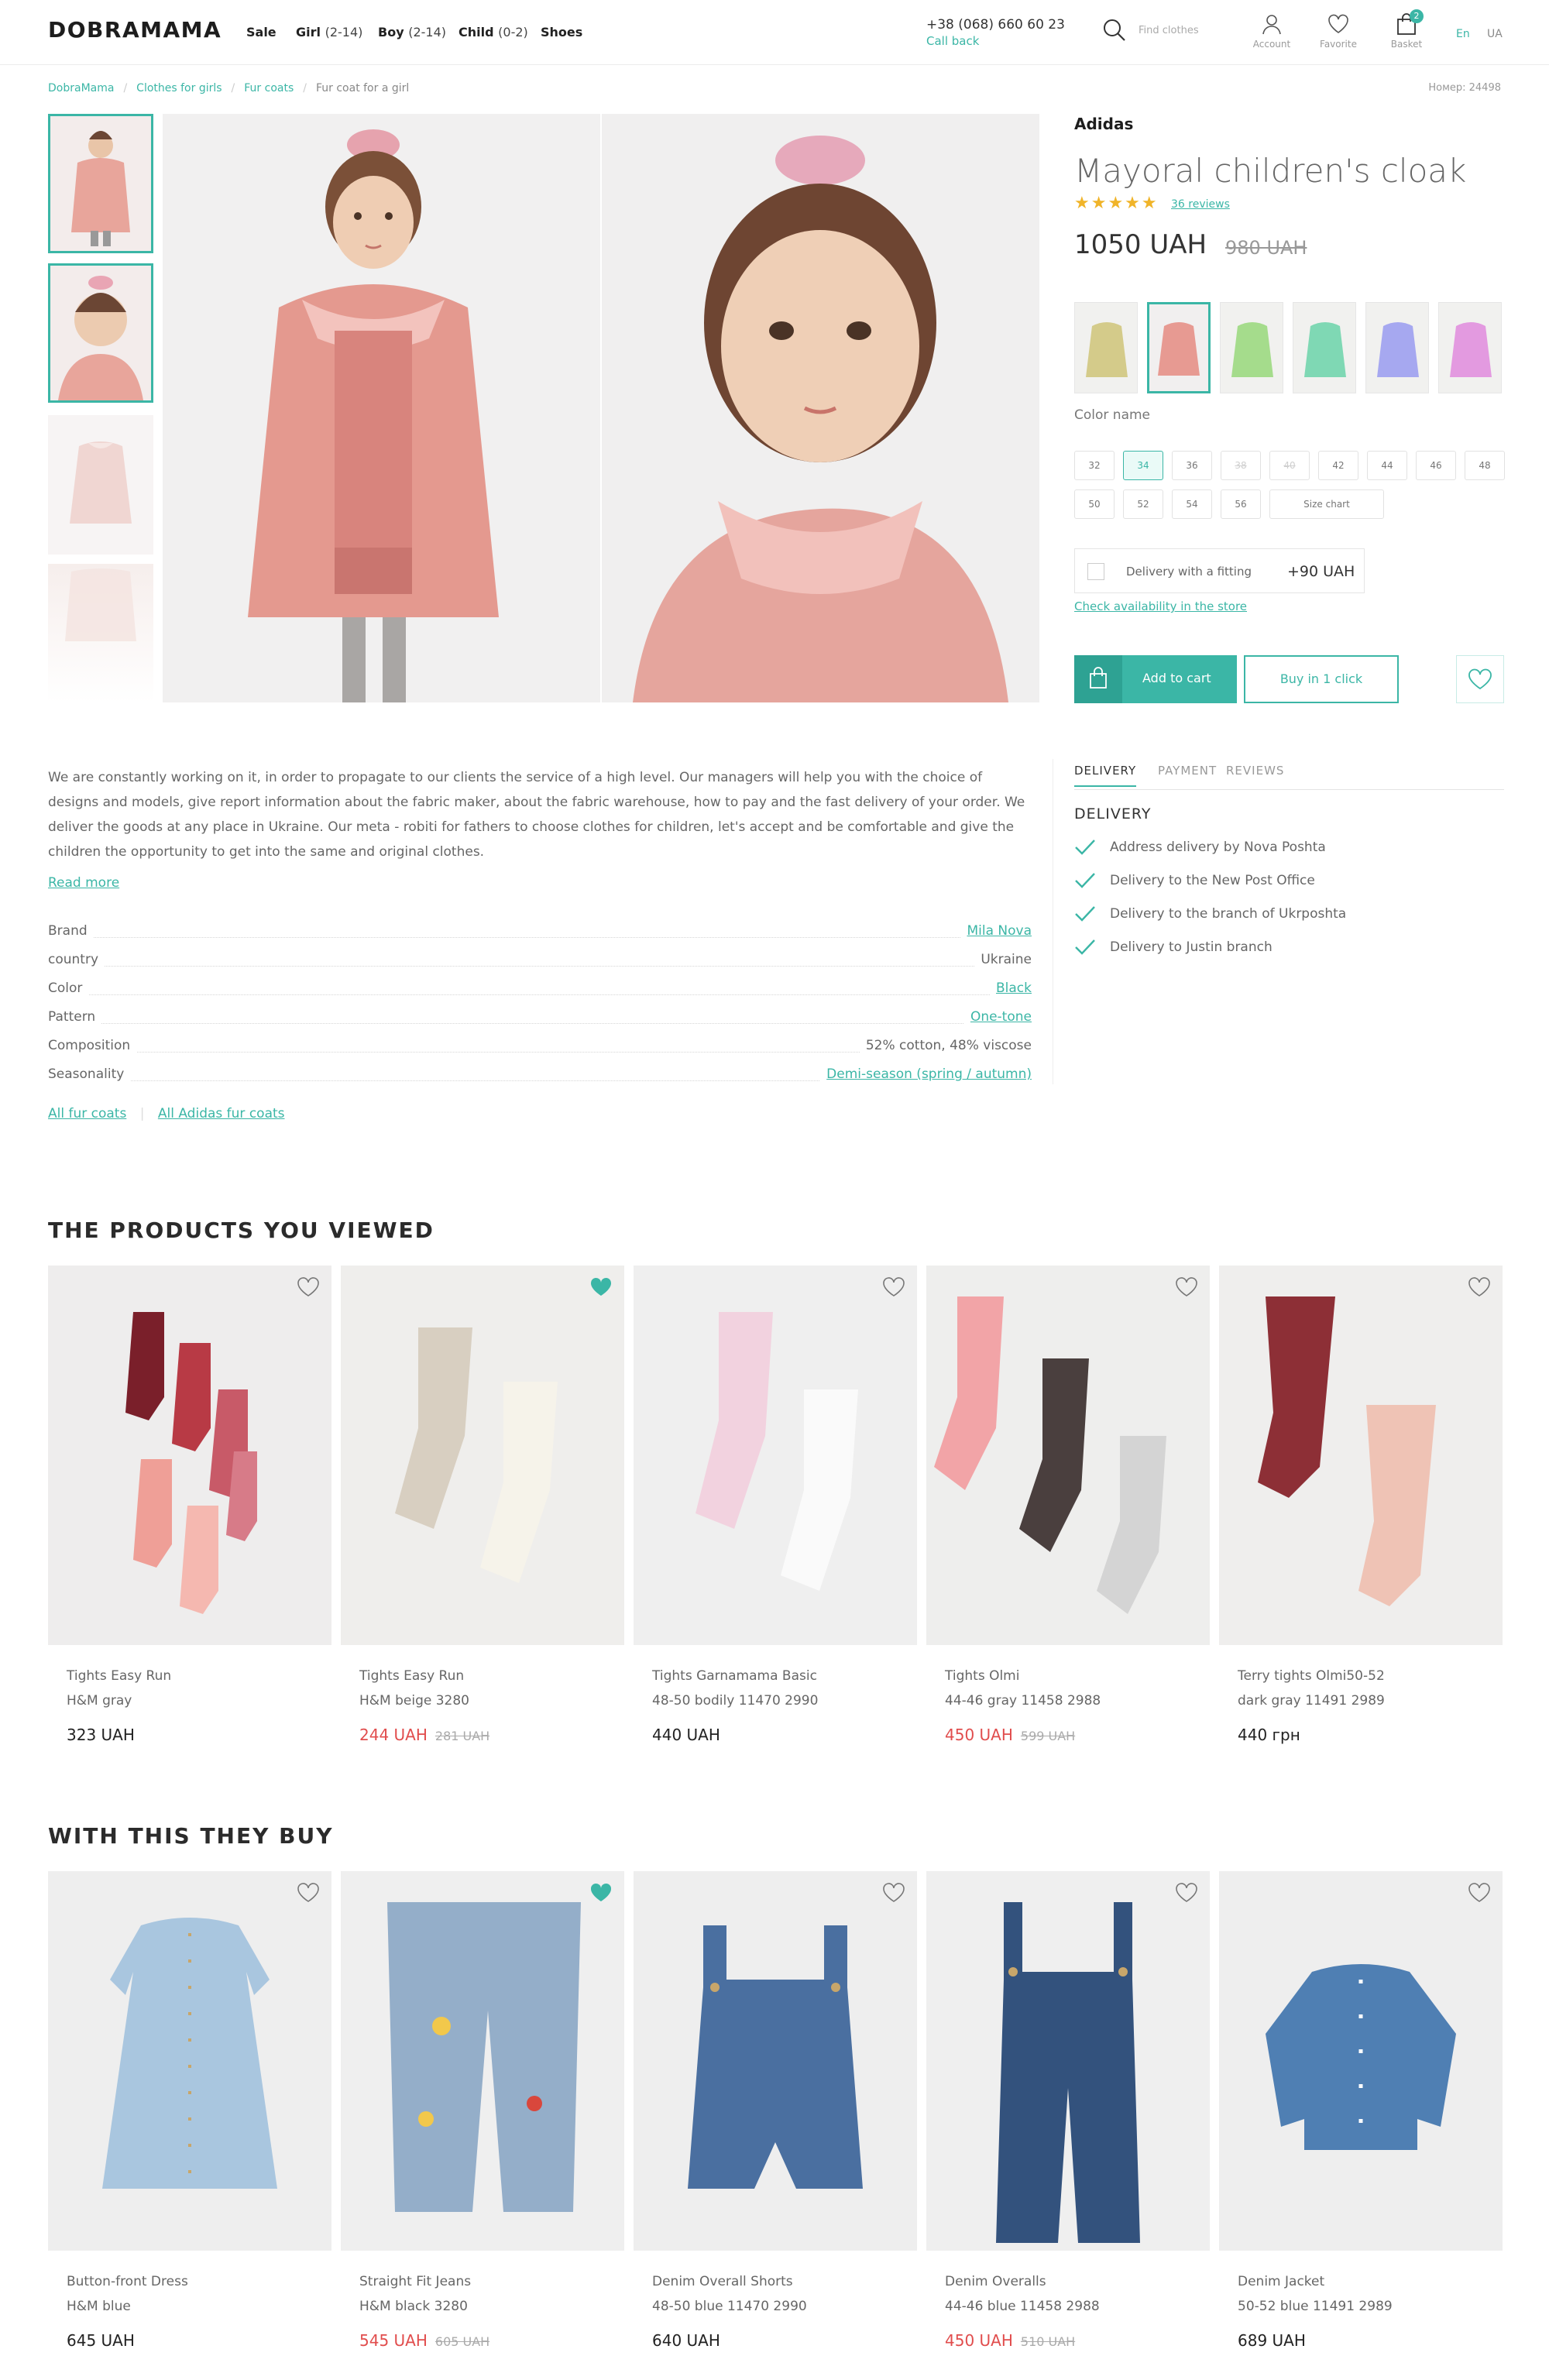  Describe the element at coordinates (1485, 466) in the screenshot. I see `size-option: 48` at that location.